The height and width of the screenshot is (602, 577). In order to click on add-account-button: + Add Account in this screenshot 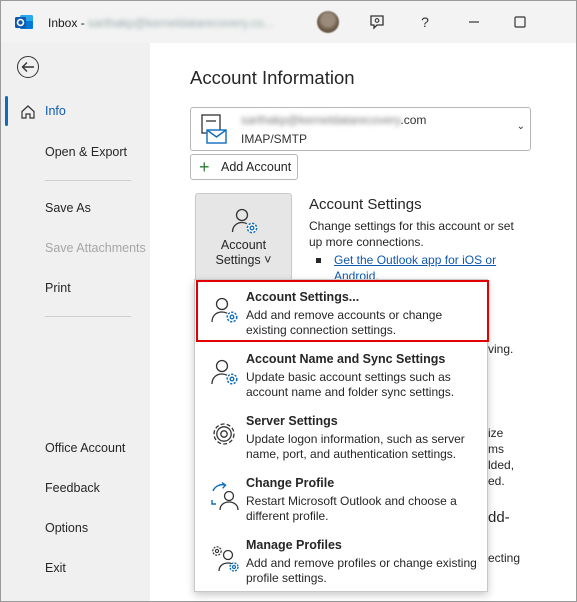, I will do `click(244, 167)`.